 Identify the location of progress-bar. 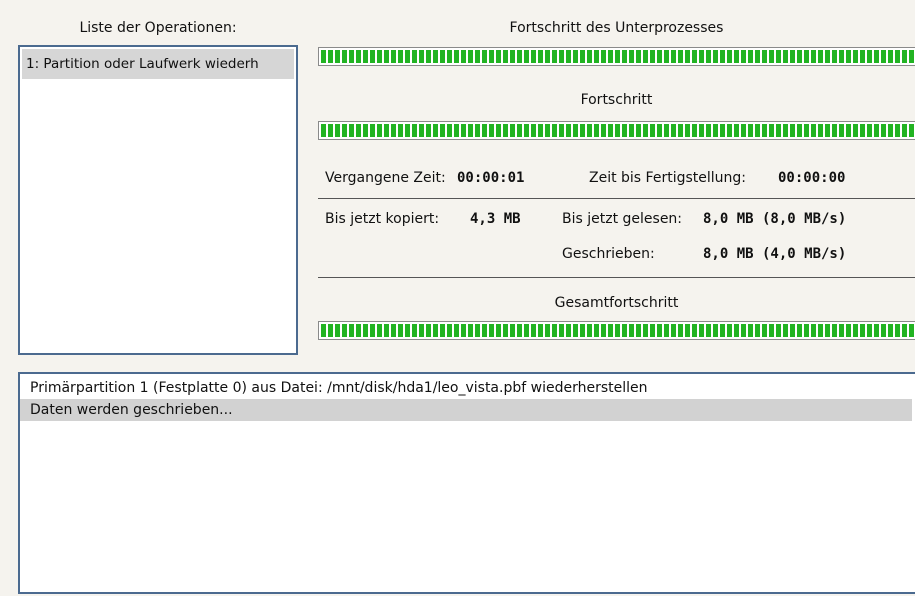
(616, 130).